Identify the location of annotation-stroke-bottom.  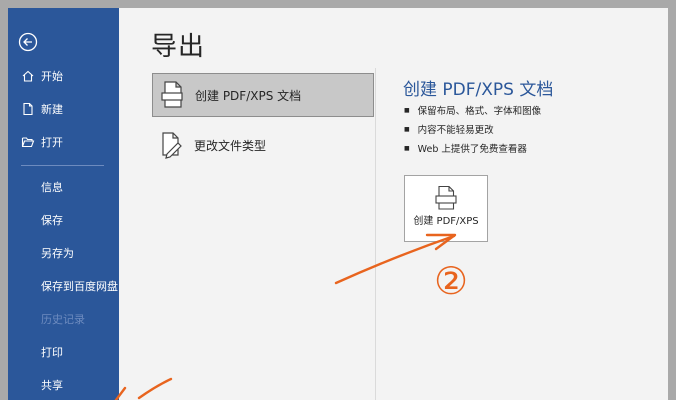
(155, 388).